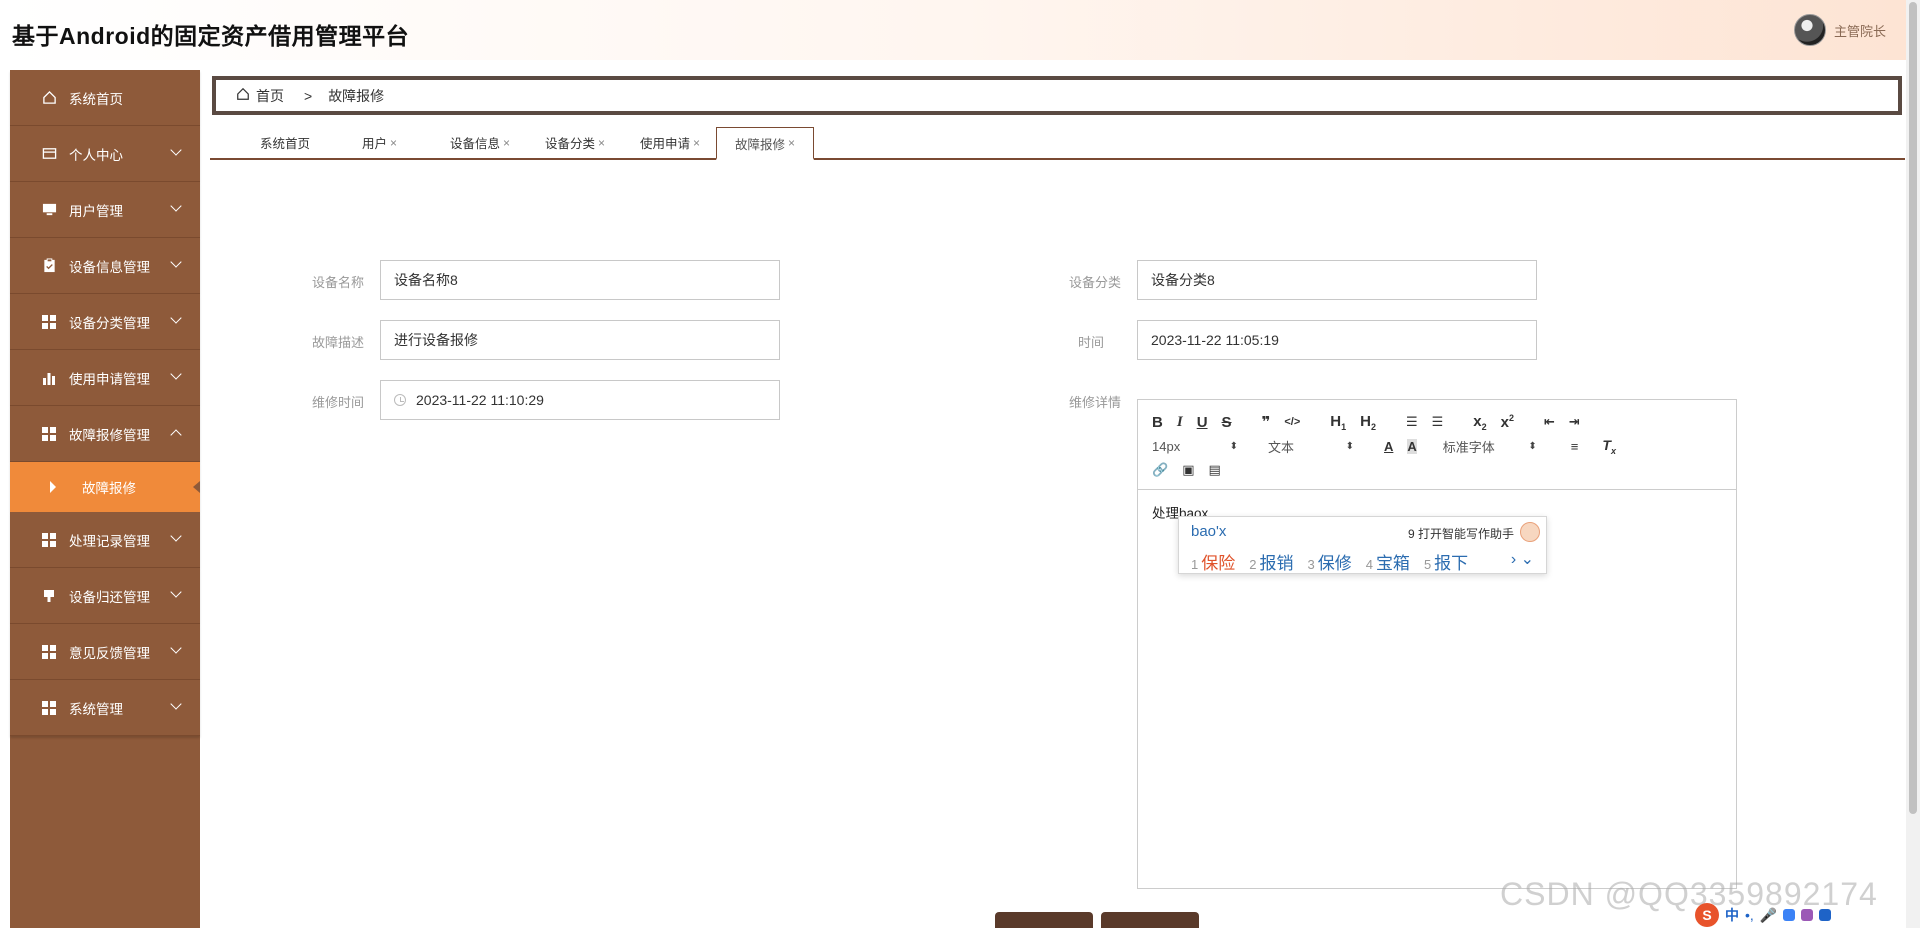 The width and height of the screenshot is (1920, 928). I want to click on page-scrollbar, so click(1913, 464).